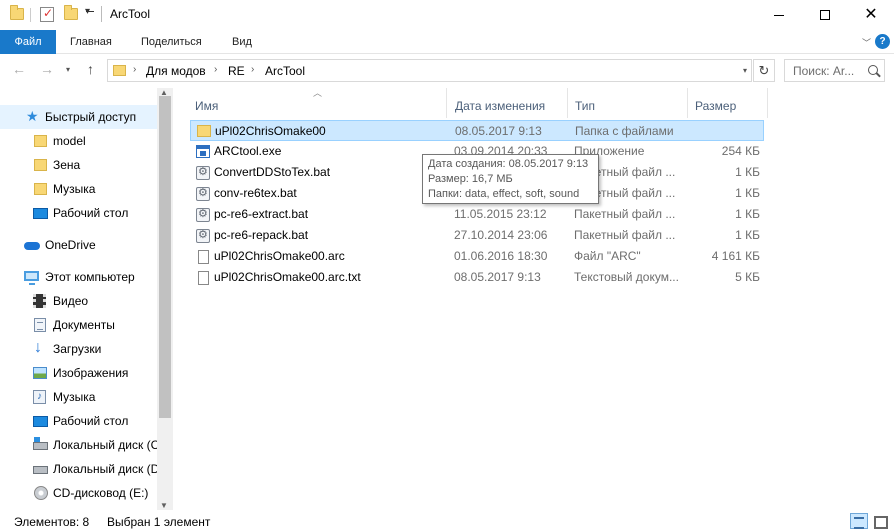  Describe the element at coordinates (429, 70) in the screenshot. I see `address-bar: › Для модов › RE › ArcTool ▾` at that location.